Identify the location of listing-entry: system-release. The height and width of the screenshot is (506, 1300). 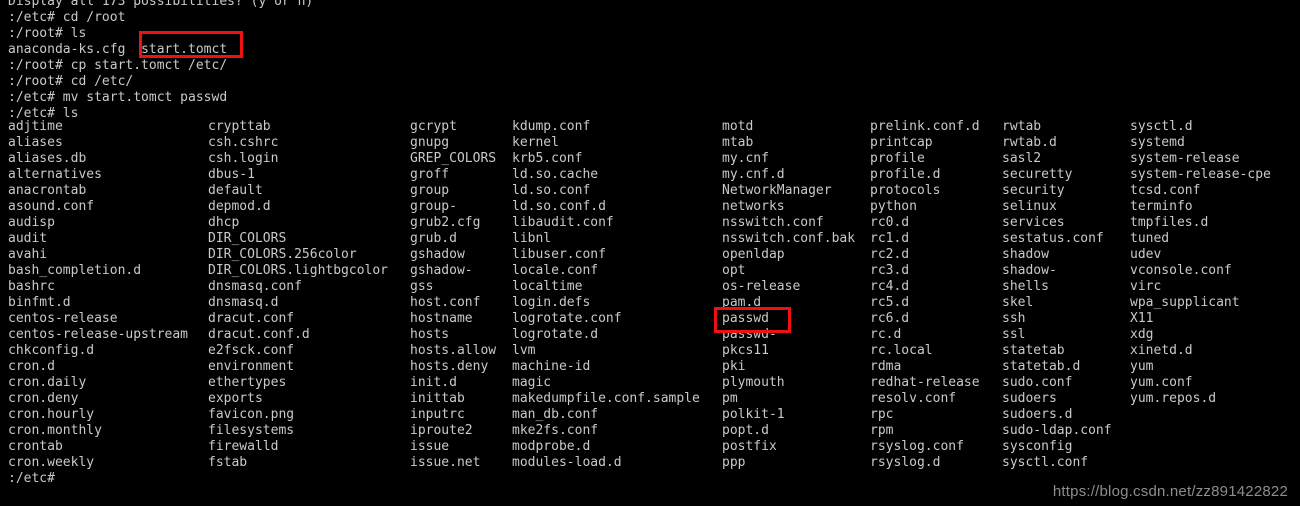
(1185, 158).